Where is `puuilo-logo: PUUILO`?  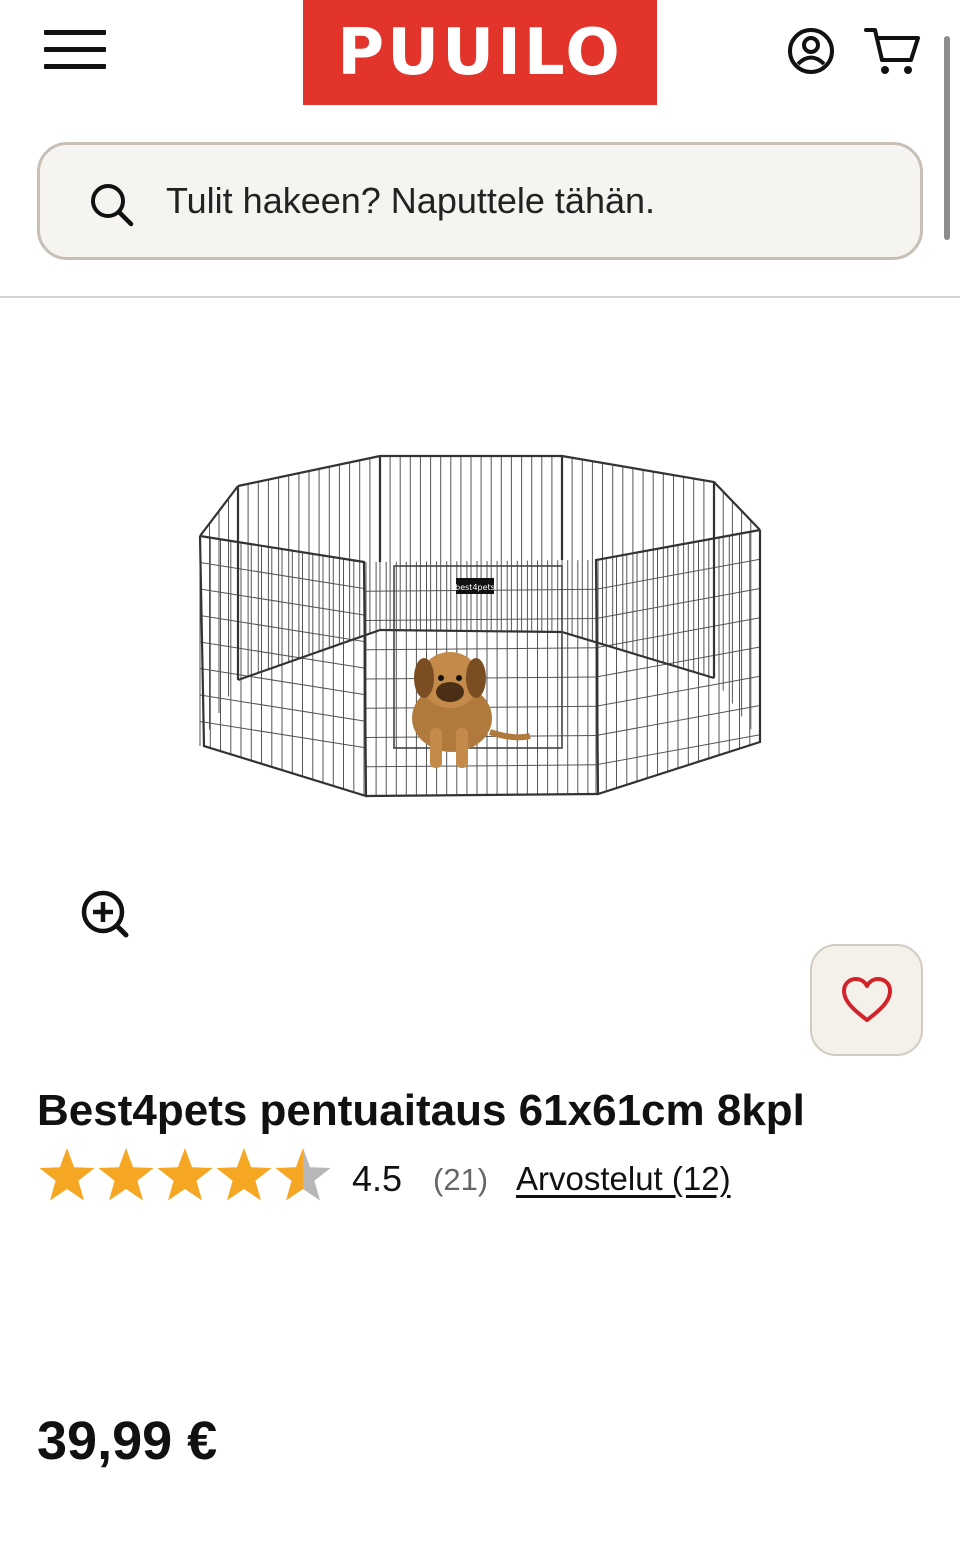 puuilo-logo: PUUILO is located at coordinates (480, 52).